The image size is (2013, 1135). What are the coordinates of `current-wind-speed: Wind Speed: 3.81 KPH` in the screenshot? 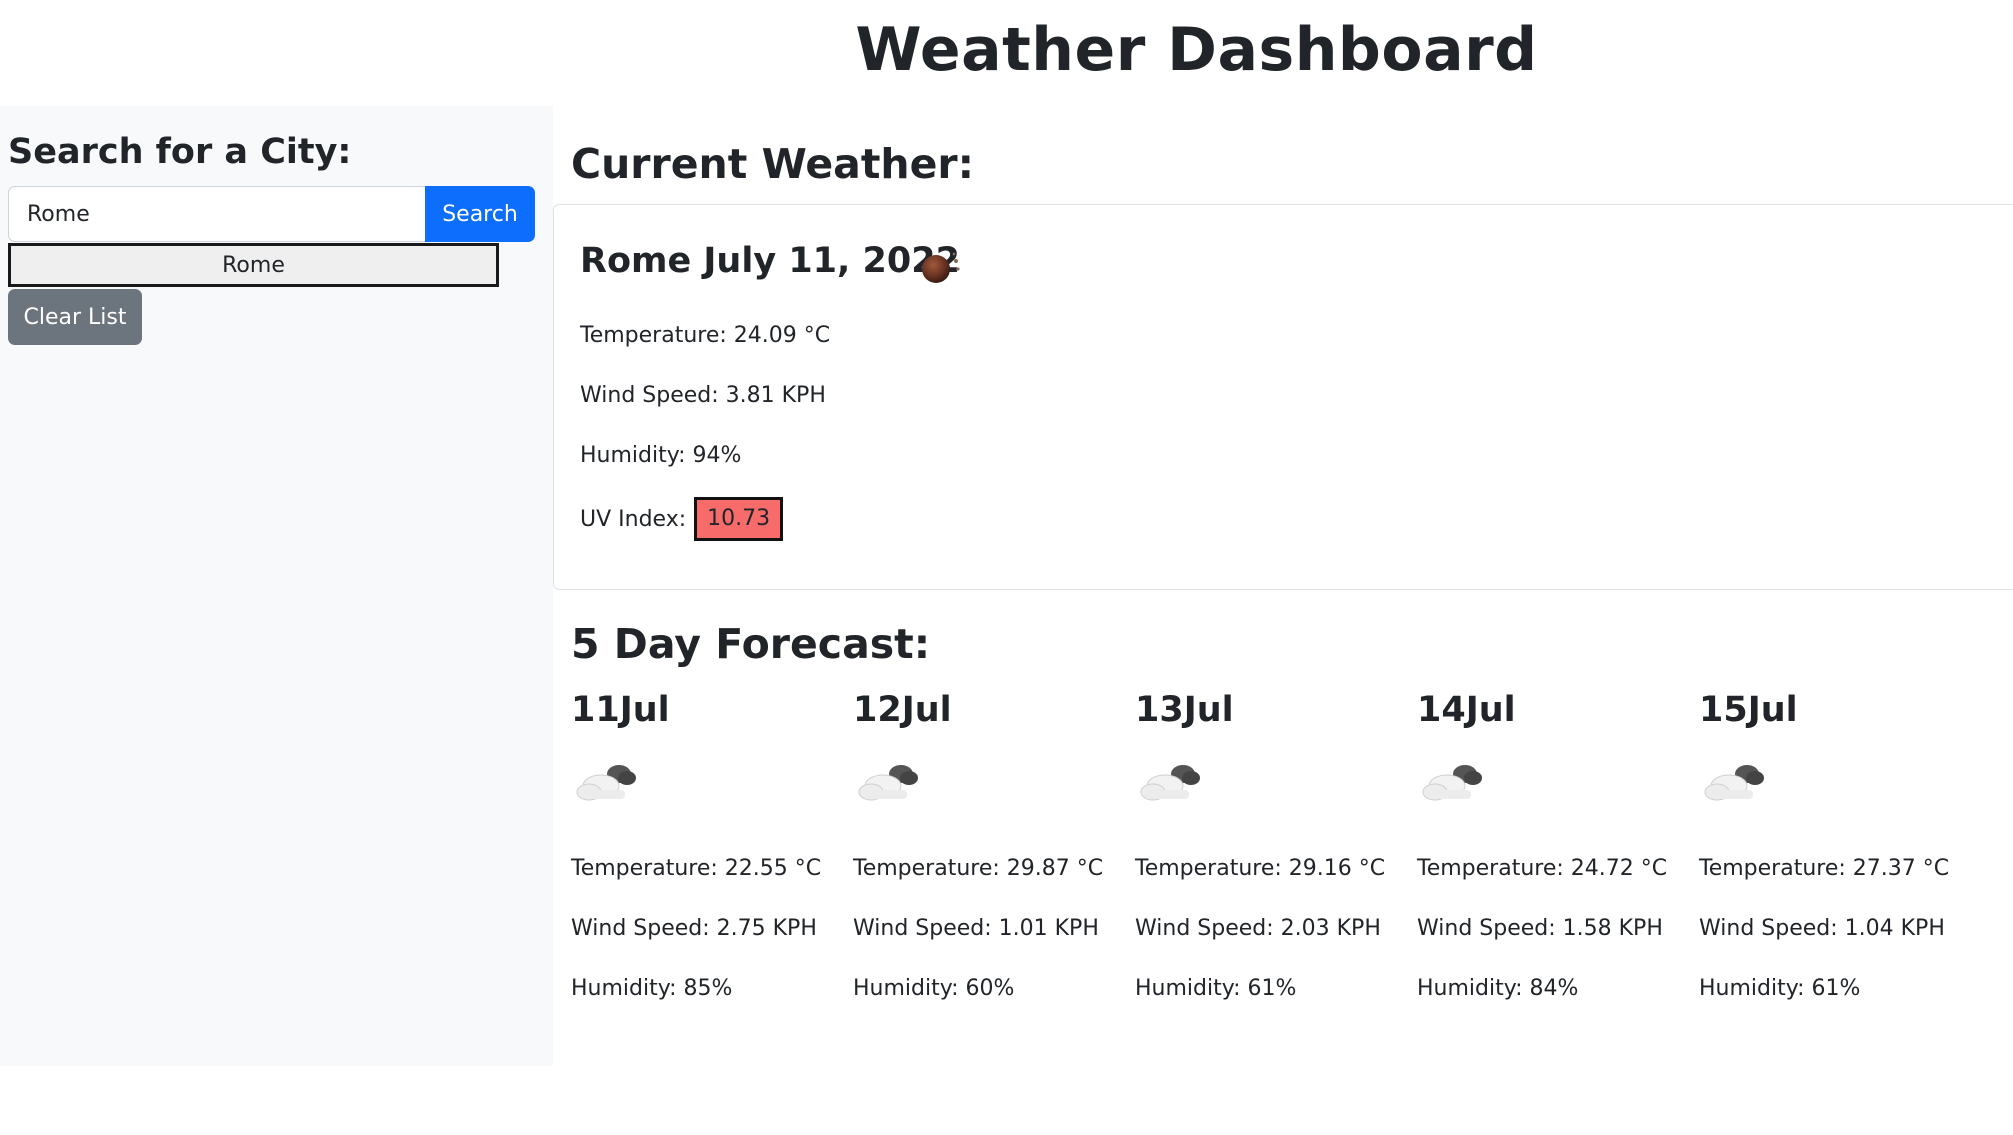 It's located at (703, 395).